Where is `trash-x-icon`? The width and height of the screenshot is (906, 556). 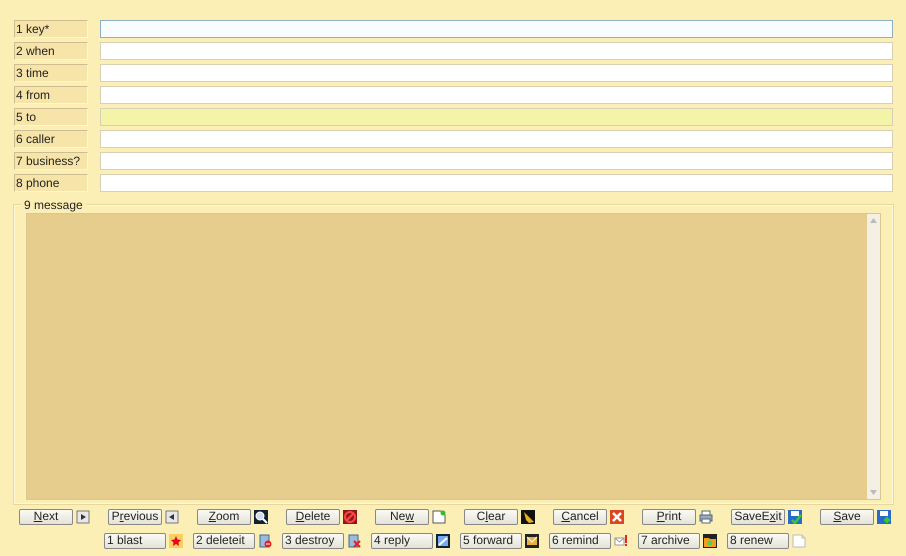
trash-x-icon is located at coordinates (354, 541).